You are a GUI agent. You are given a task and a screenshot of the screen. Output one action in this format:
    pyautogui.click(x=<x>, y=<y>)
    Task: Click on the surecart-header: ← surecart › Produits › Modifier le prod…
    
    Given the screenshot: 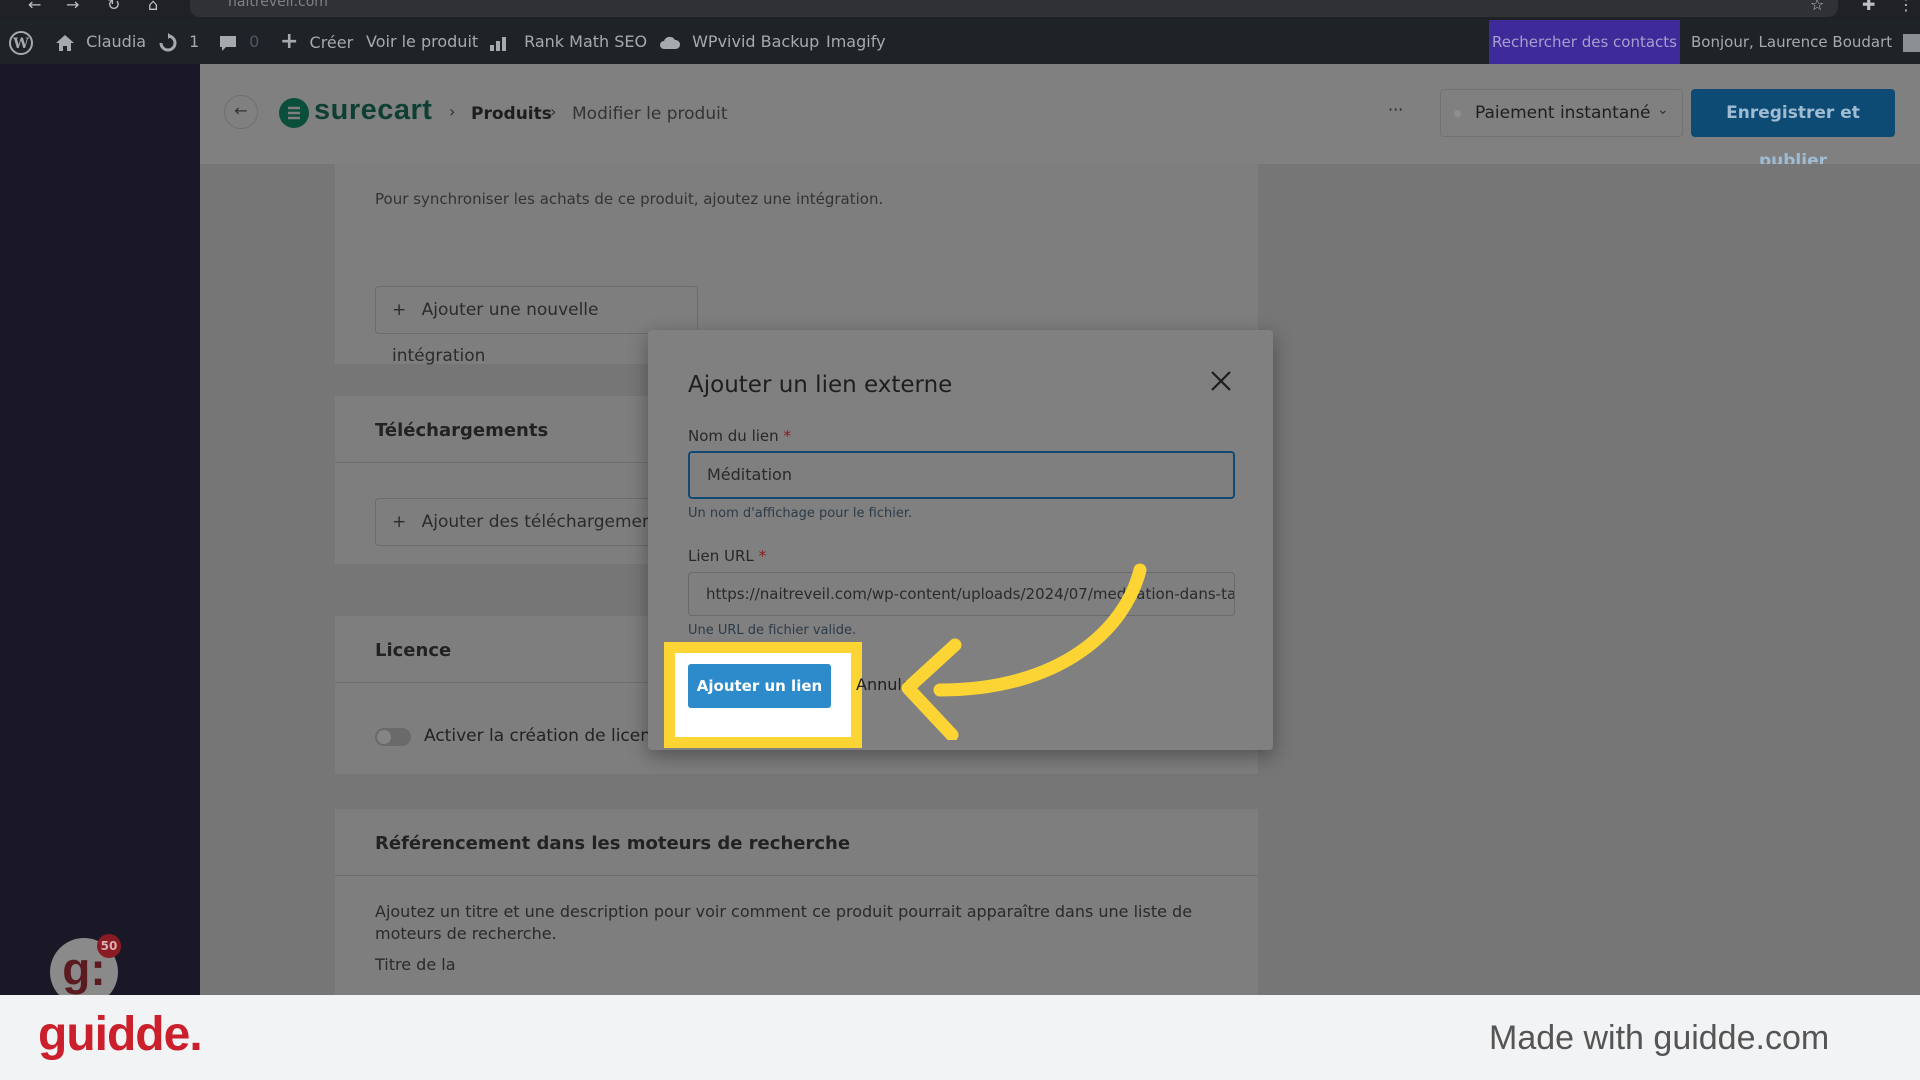 What is the action you would take?
    pyautogui.click(x=1060, y=117)
    